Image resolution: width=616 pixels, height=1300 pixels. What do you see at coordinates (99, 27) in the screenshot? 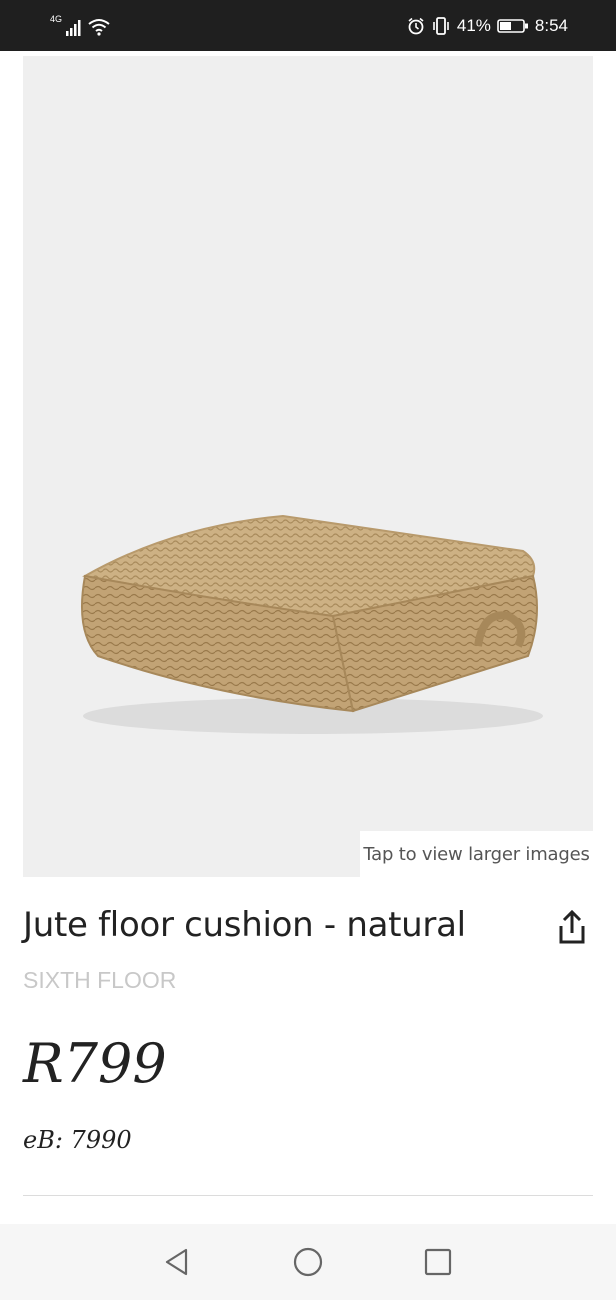
I see `wifi-icon` at bounding box center [99, 27].